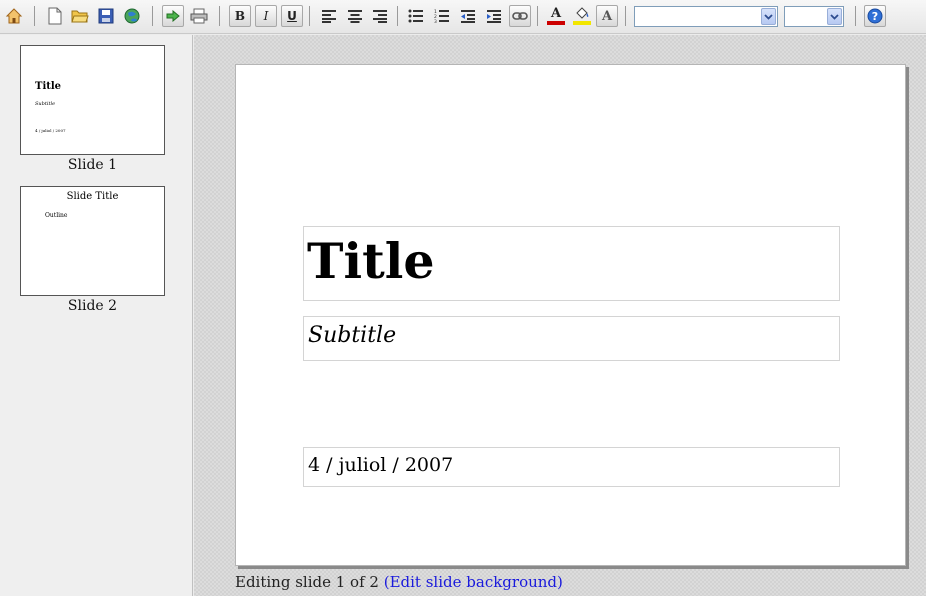 The height and width of the screenshot is (596, 926). What do you see at coordinates (50, 130) in the screenshot?
I see `thumb-date: 4 / juliol / 2007` at bounding box center [50, 130].